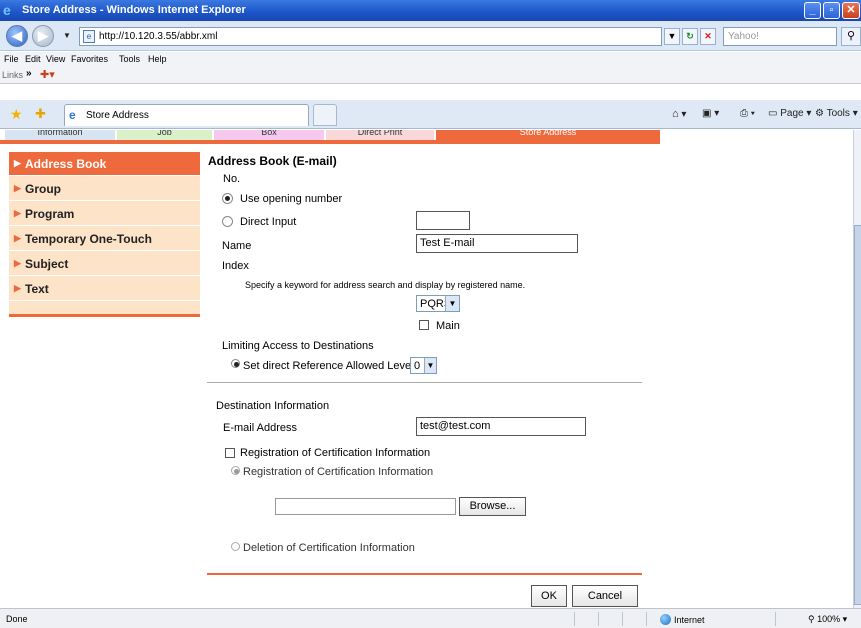  What do you see at coordinates (328, 366) in the screenshot?
I see `set-reference-label: Set direct Reference Allowed Level` at bounding box center [328, 366].